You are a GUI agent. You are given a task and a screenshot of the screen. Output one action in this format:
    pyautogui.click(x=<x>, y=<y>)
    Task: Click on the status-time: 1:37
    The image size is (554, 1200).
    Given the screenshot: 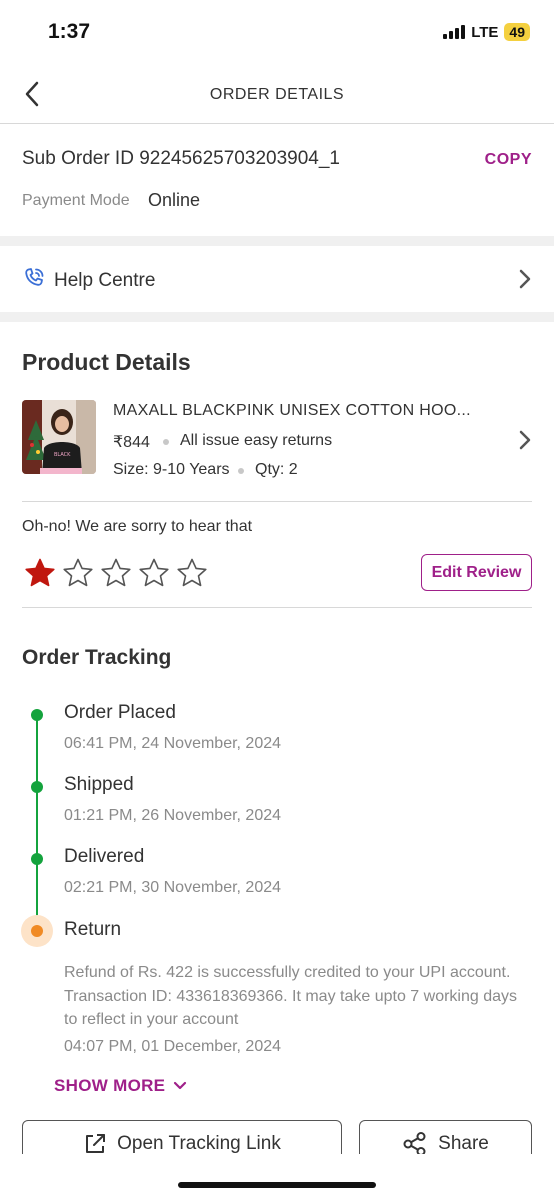 What is the action you would take?
    pyautogui.click(x=69, y=31)
    